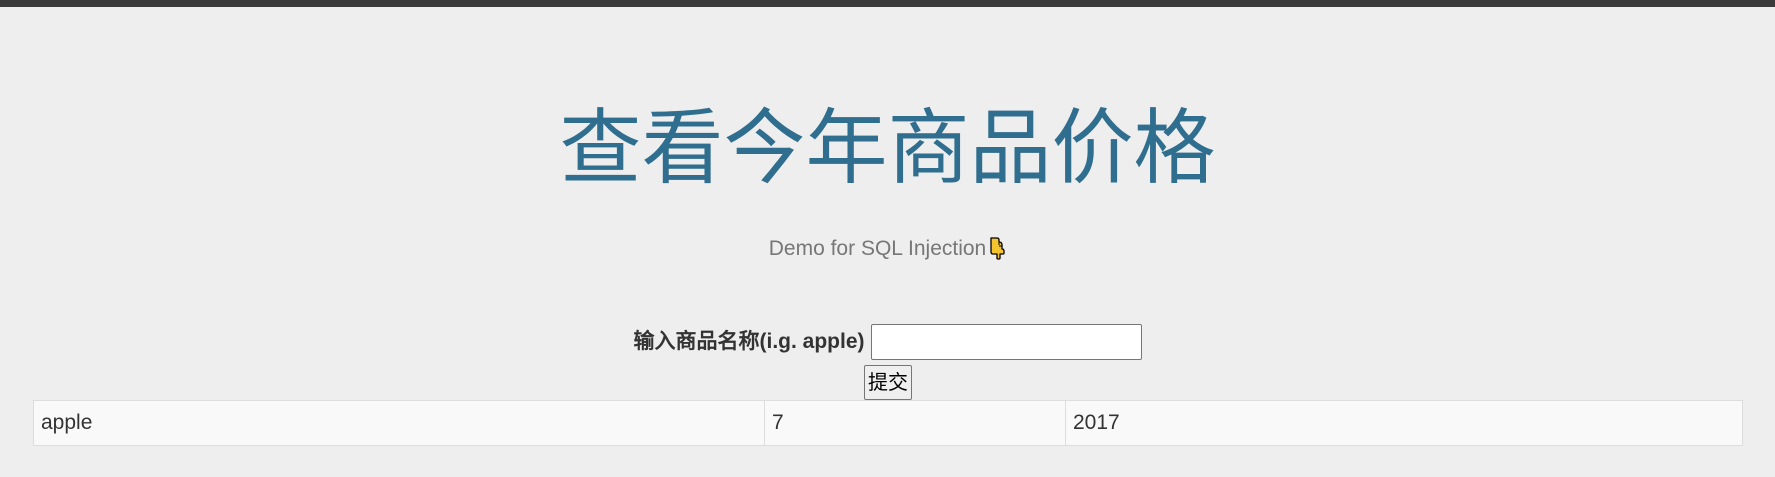 The width and height of the screenshot is (1775, 477). What do you see at coordinates (399, 423) in the screenshot?
I see `product-name-cell: apple` at bounding box center [399, 423].